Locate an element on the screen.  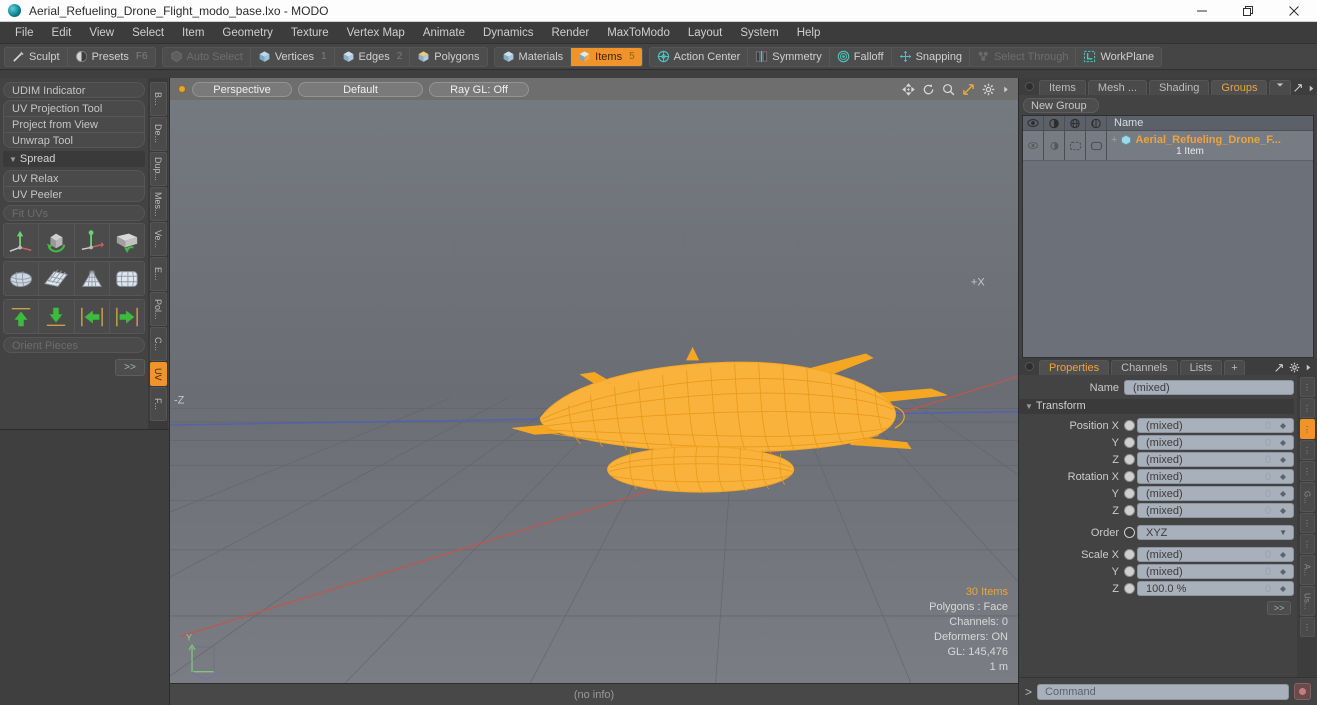
menu-item-system: System is located at coordinates (759, 33).